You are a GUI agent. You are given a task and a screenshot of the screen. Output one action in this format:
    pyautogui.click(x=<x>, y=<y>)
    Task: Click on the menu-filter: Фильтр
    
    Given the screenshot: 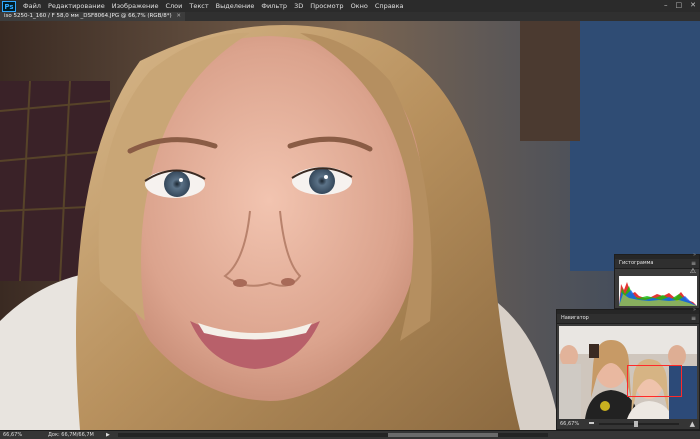 What is the action you would take?
    pyautogui.click(x=274, y=6)
    